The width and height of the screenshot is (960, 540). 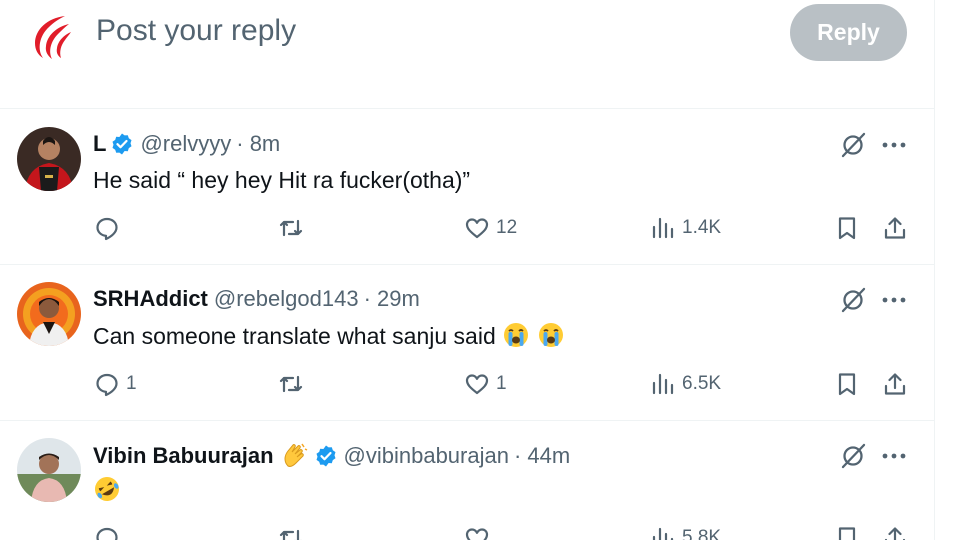 I want to click on clapping-hands-icon, so click(x=295, y=455).